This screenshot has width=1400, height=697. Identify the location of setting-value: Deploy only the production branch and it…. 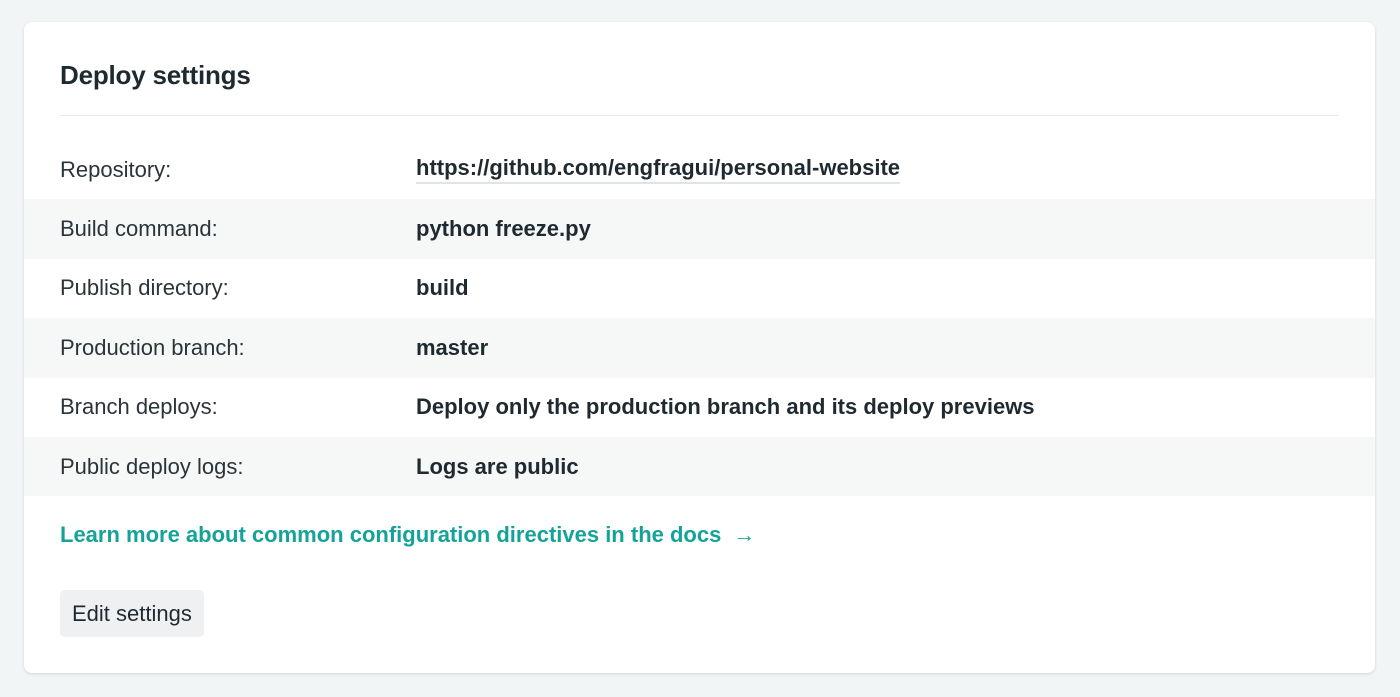
(725, 407).